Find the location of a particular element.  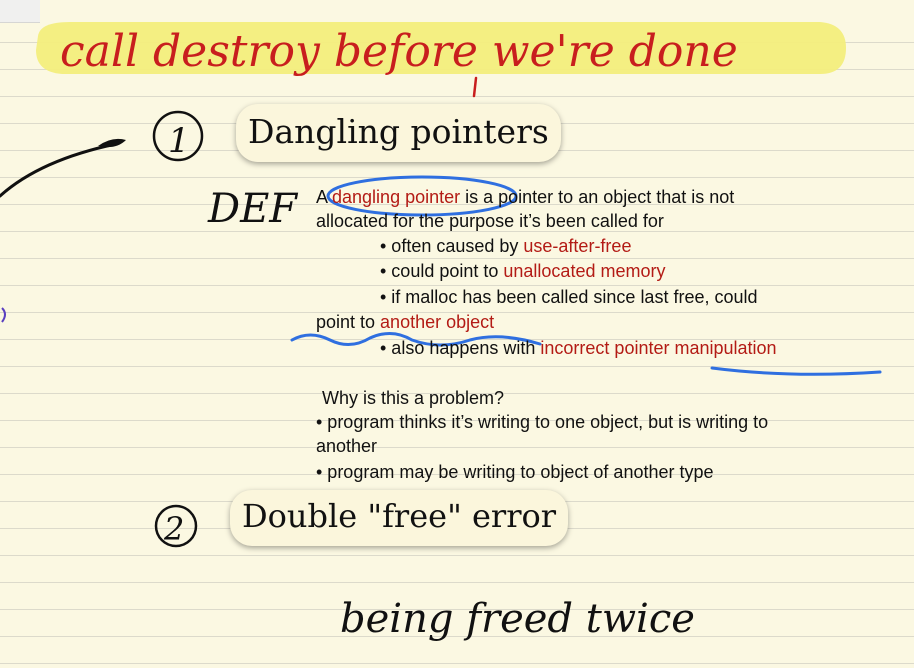

lead-a: A is located at coordinates (324, 197).